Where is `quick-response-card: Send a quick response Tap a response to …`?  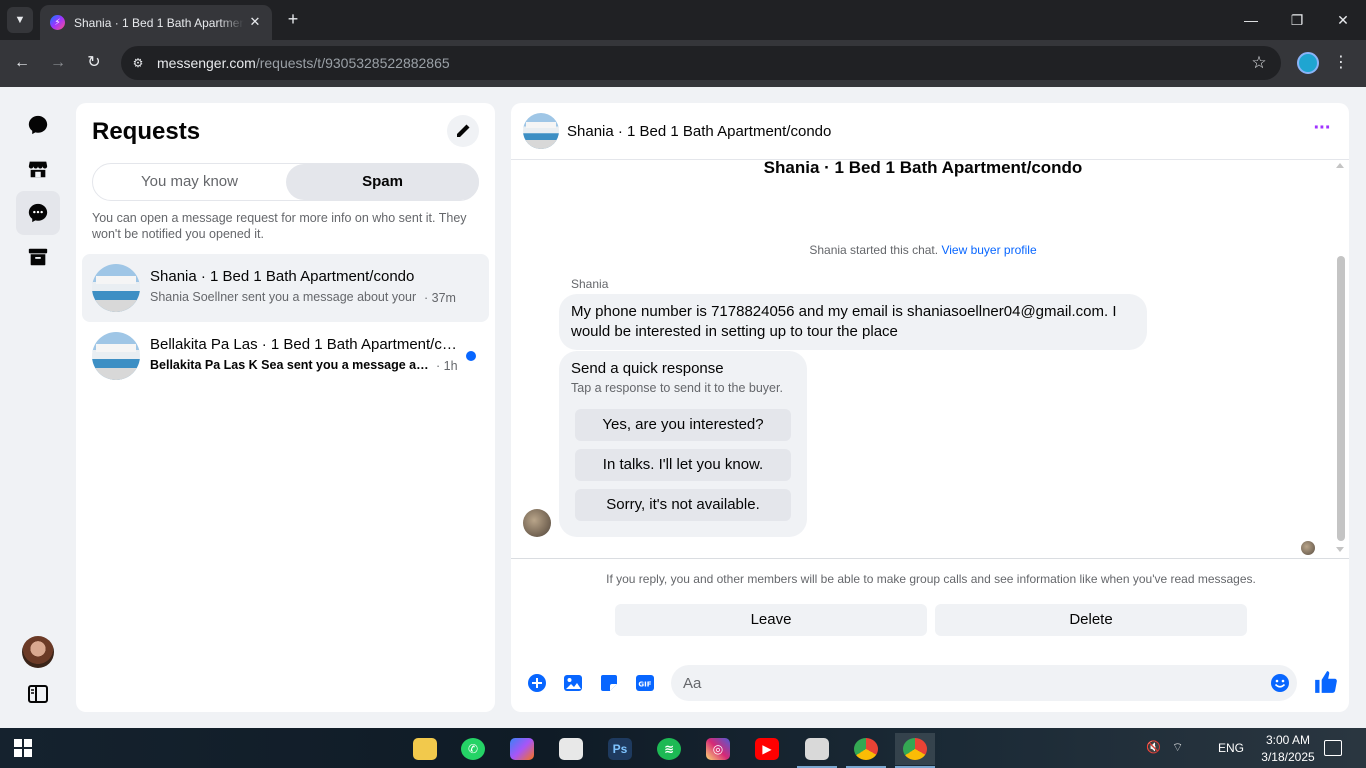 quick-response-card: Send a quick response Tap a response to … is located at coordinates (683, 444).